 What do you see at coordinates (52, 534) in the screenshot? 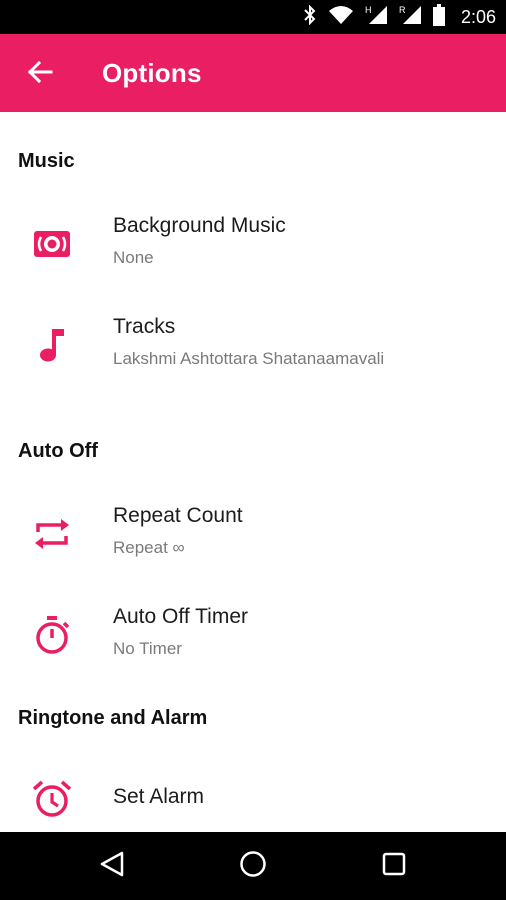
I see `repeat-icon` at bounding box center [52, 534].